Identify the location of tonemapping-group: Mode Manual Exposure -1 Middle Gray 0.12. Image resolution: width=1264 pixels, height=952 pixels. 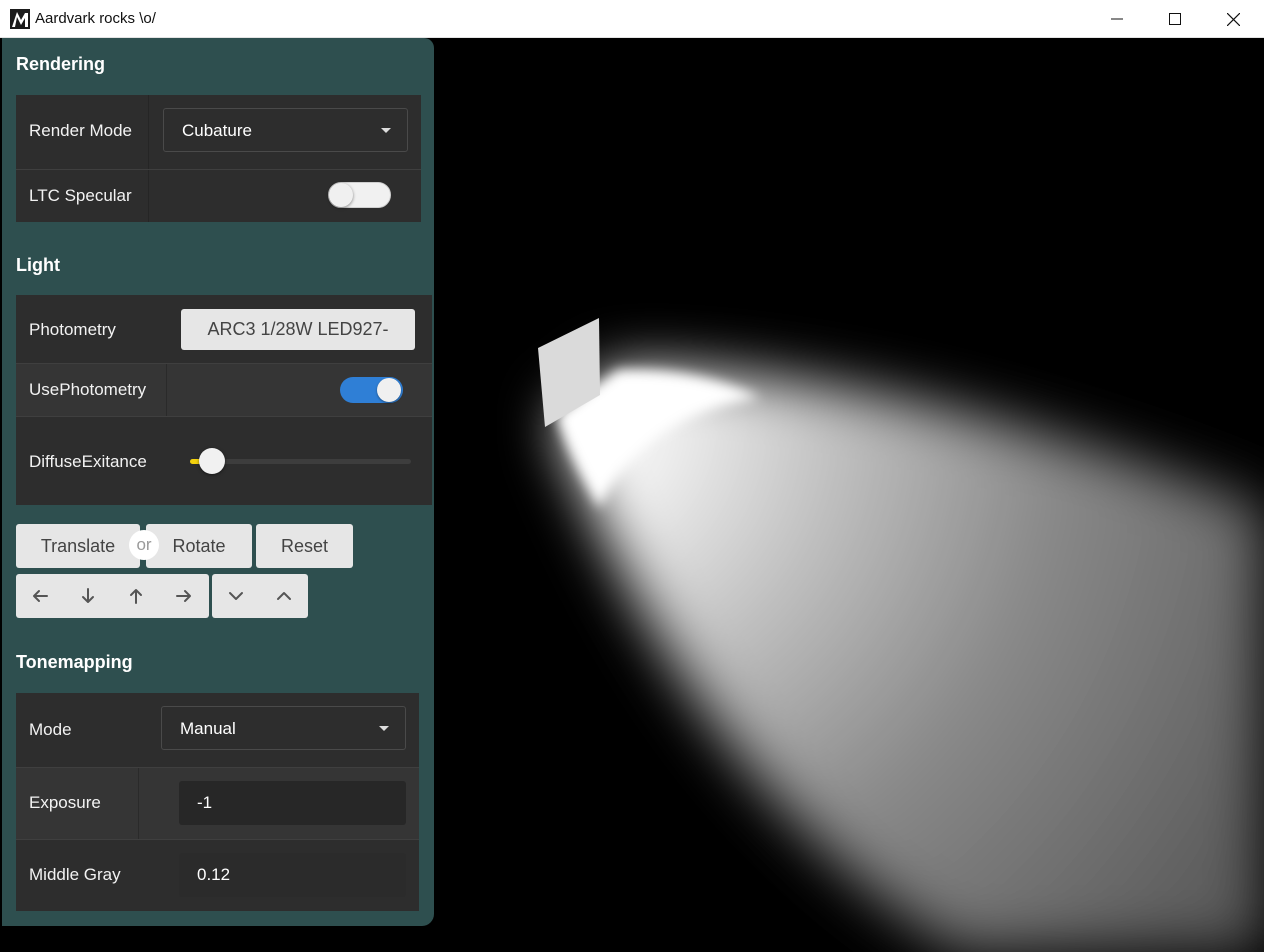
(217, 802).